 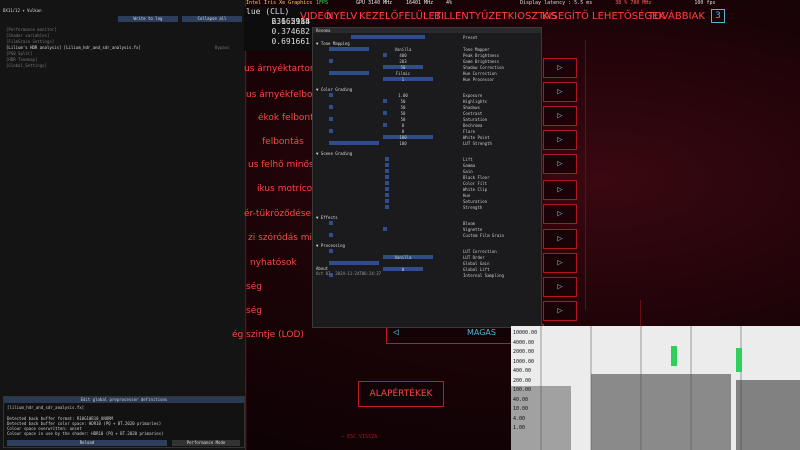 What do you see at coordinates (427, 137) in the screenshot?
I see `shader-setting-row: 100 White Point` at bounding box center [427, 137].